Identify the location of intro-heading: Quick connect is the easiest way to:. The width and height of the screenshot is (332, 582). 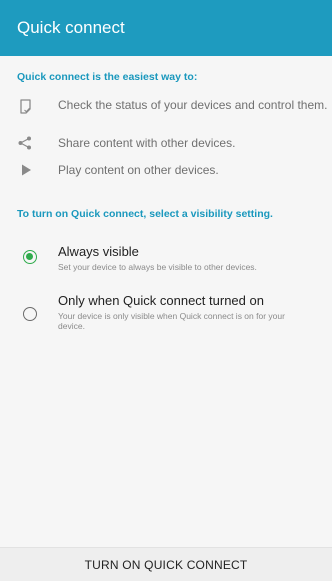
(107, 77).